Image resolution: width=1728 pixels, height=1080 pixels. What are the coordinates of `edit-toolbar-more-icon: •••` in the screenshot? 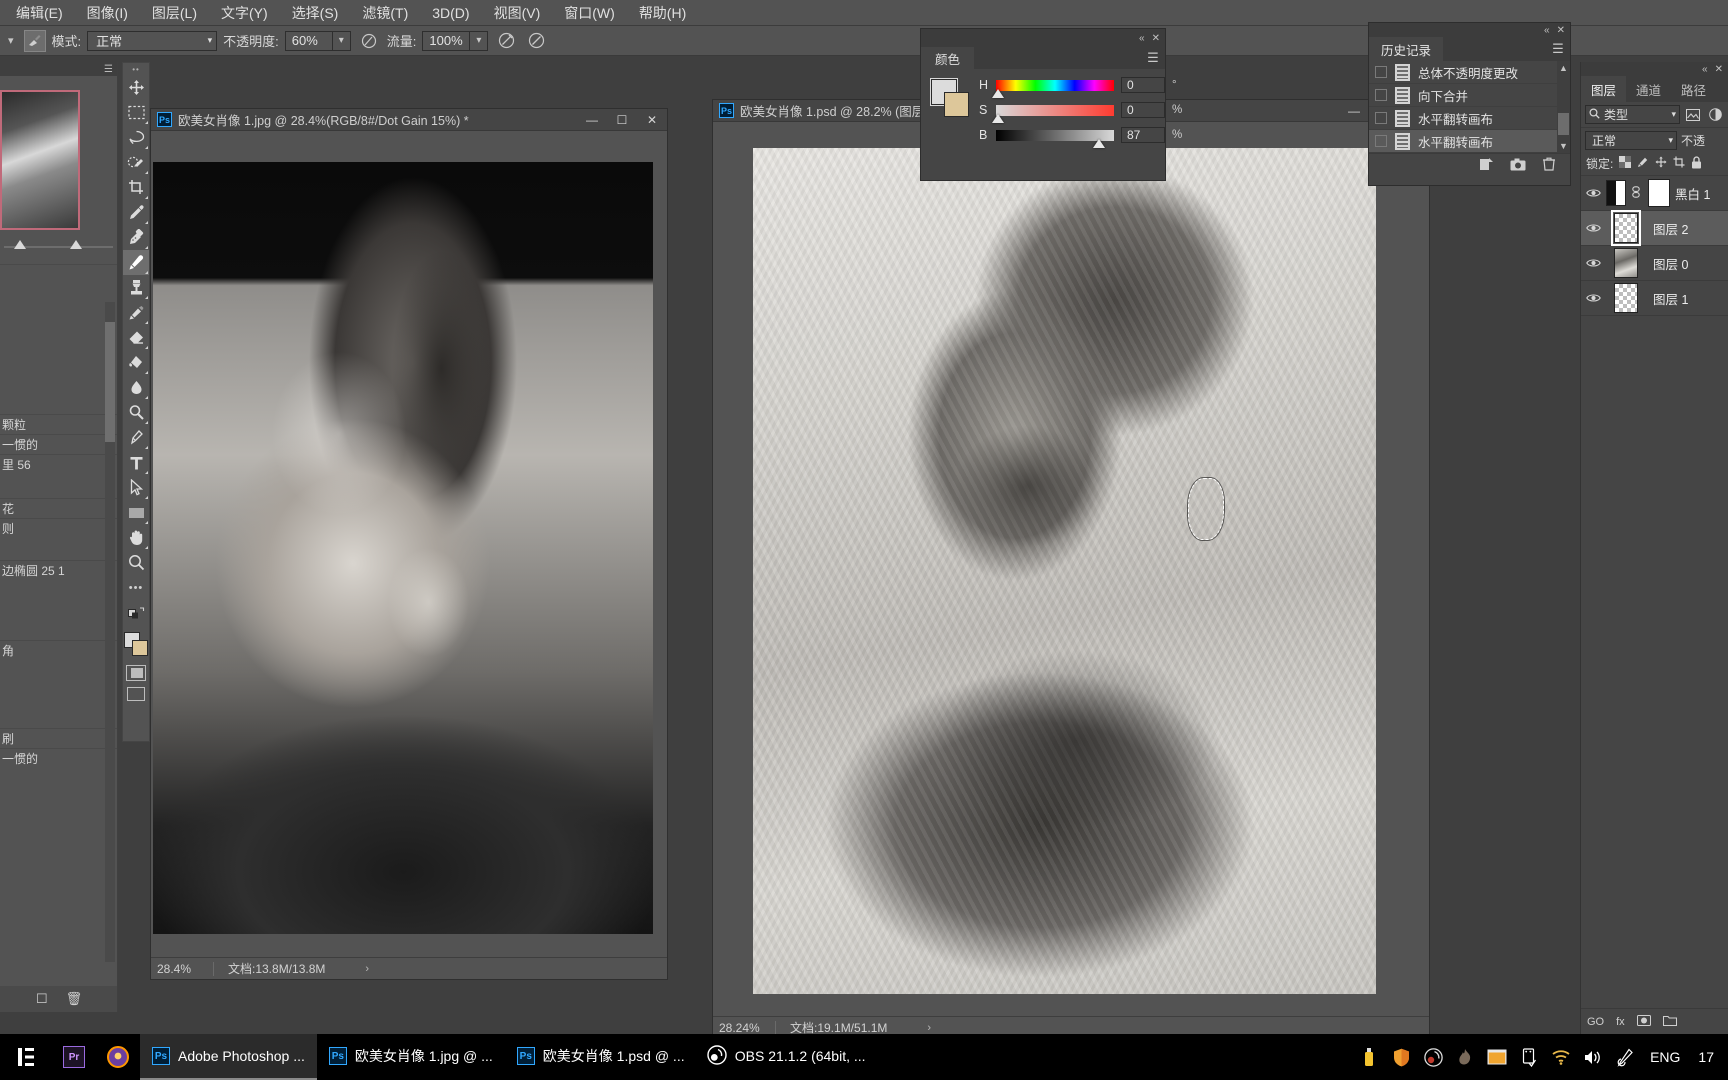 It's located at (136, 587).